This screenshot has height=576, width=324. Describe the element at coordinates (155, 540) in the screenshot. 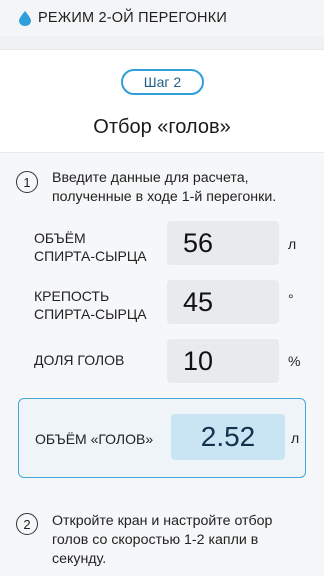

I see `instruction-2-line-2: голов со скоростью 1-2 капли в` at that location.